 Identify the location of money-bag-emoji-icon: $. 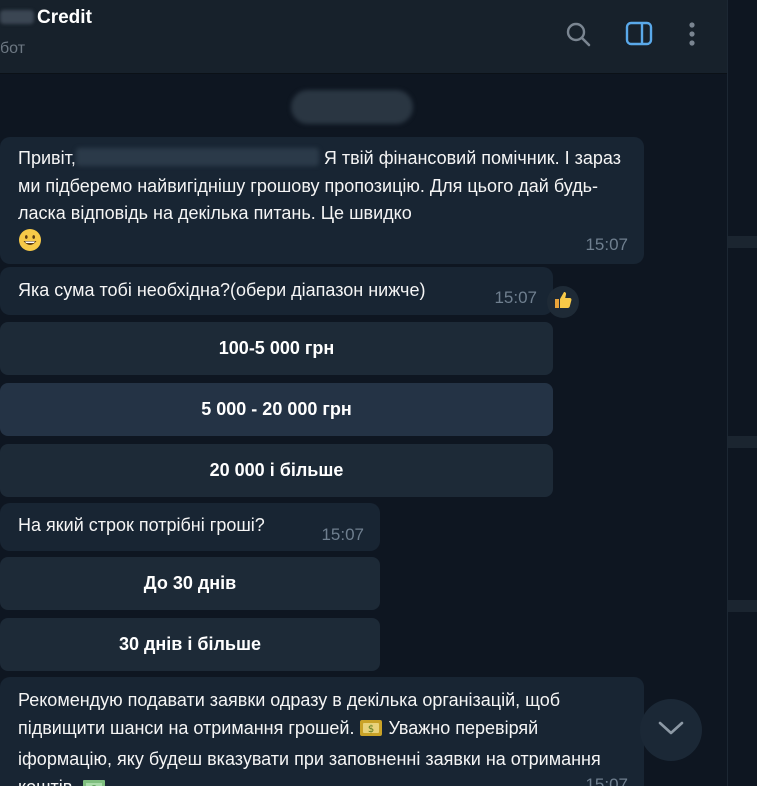
(371, 732).